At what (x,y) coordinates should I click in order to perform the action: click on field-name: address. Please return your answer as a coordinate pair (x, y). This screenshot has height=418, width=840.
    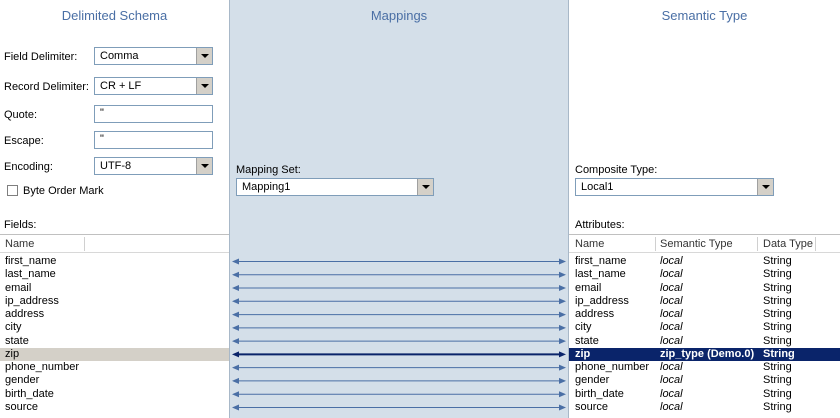
    Looking at the image, I should click on (25, 314).